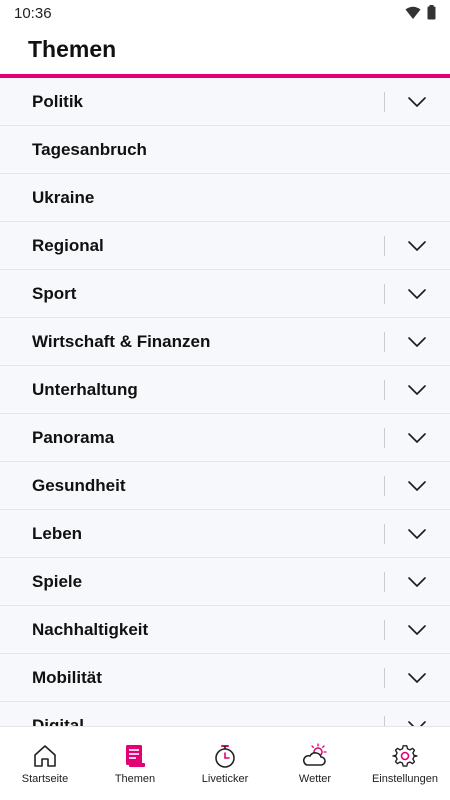 Image resolution: width=450 pixels, height=800 pixels. What do you see at coordinates (315, 779) in the screenshot?
I see `nav-label: Wetter` at bounding box center [315, 779].